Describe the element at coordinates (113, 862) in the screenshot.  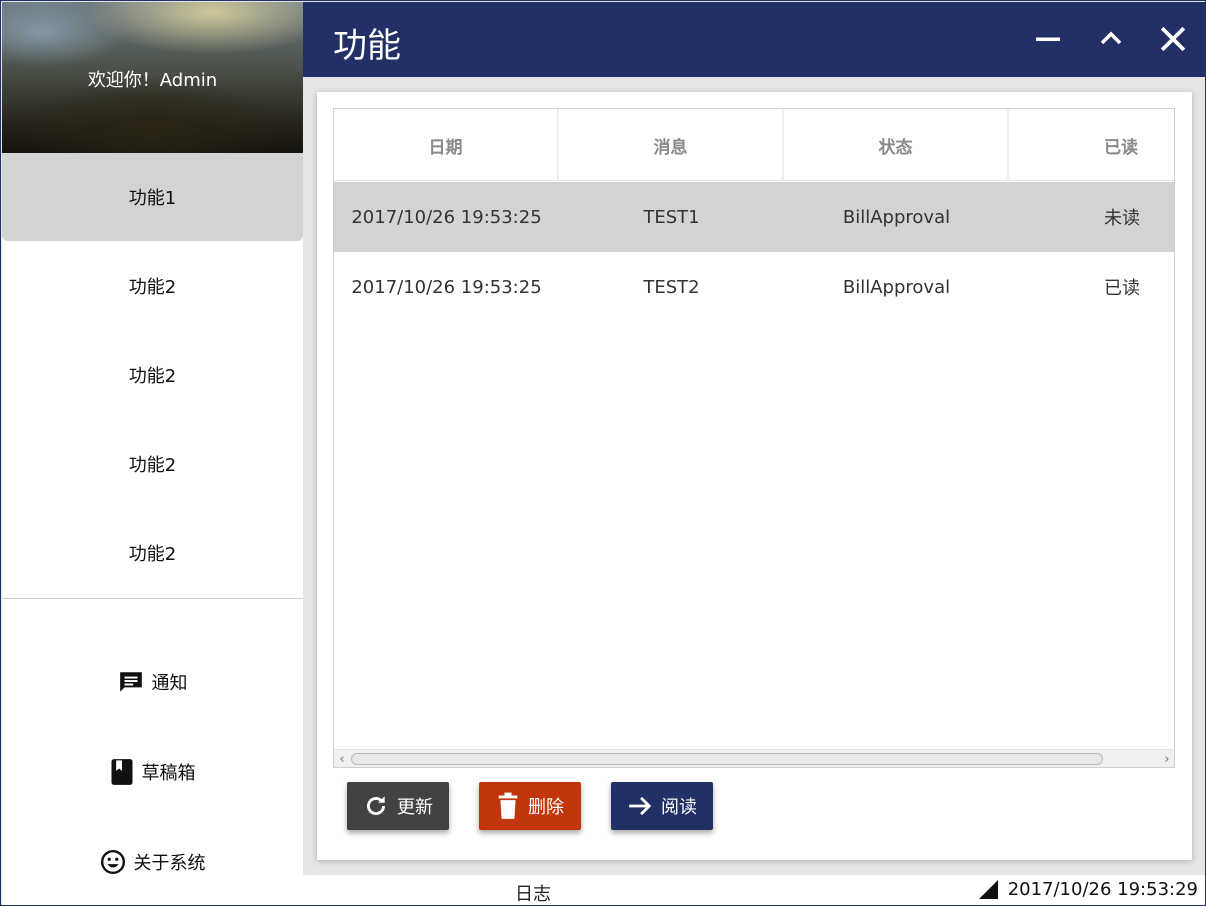
I see `smiley-icon` at that location.